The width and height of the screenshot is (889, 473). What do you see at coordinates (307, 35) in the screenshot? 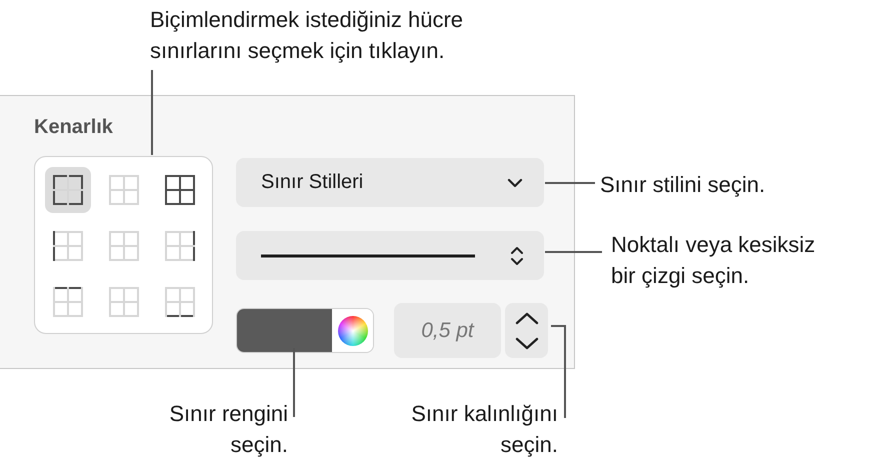
I see `callout-text: Biçimlendirmek istediğiniz hücre sınırlarını seçmek için tıklayın.` at bounding box center [307, 35].